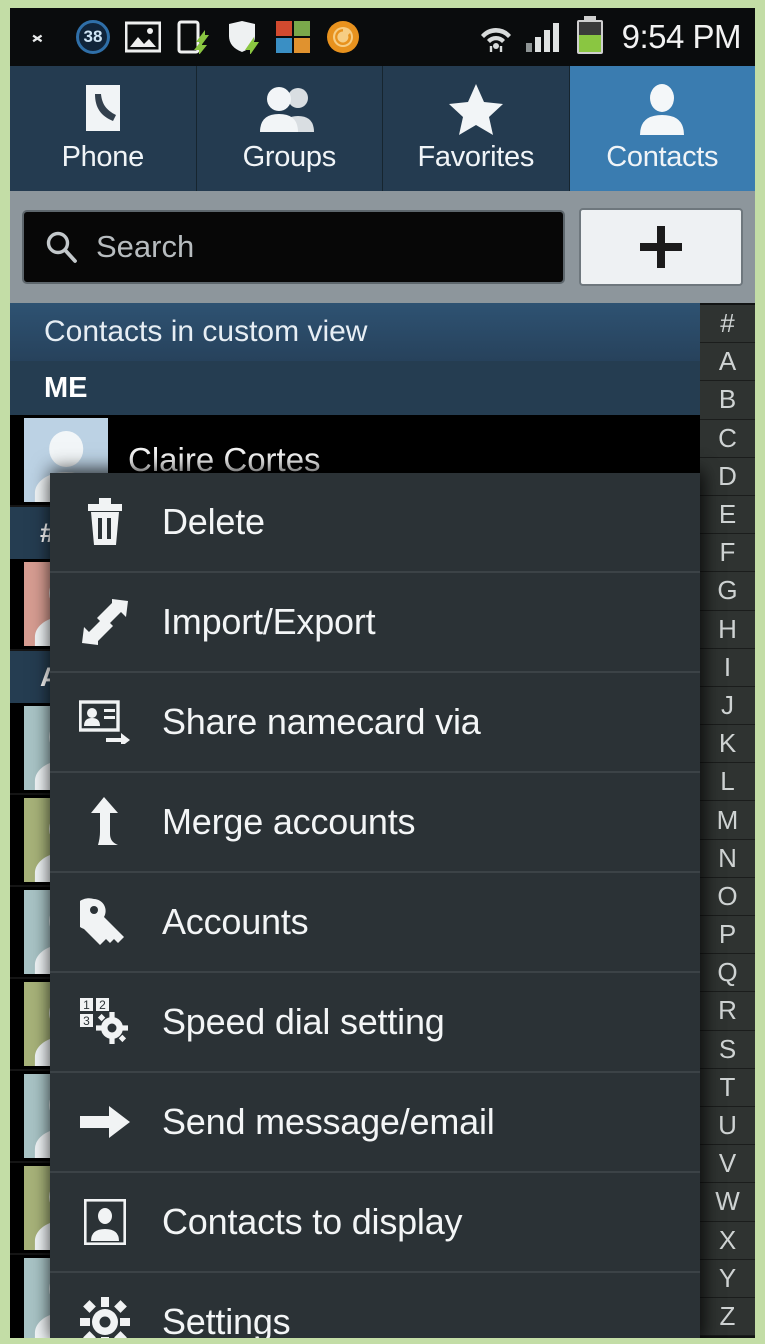 This screenshot has width=765, height=1344. Describe the element at coordinates (476, 157) in the screenshot. I see `tab-favorites-label: Favorites` at that location.